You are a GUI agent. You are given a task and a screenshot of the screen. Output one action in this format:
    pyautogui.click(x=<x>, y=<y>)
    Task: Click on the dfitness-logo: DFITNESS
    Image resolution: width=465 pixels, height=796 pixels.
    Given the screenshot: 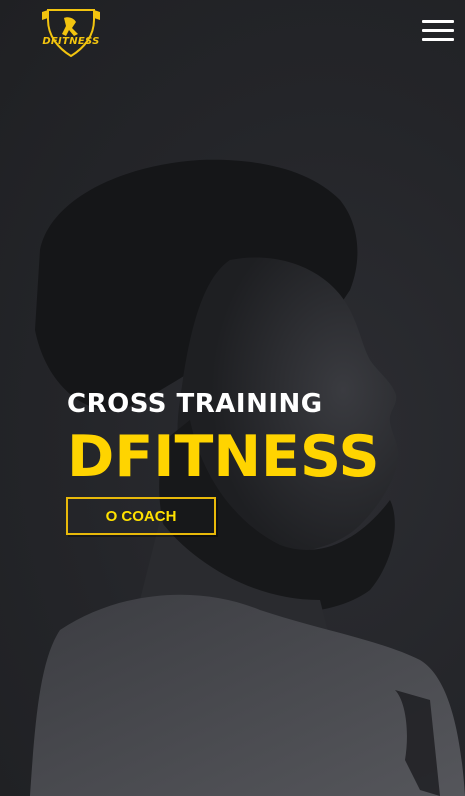 What is the action you would take?
    pyautogui.click(x=71, y=32)
    